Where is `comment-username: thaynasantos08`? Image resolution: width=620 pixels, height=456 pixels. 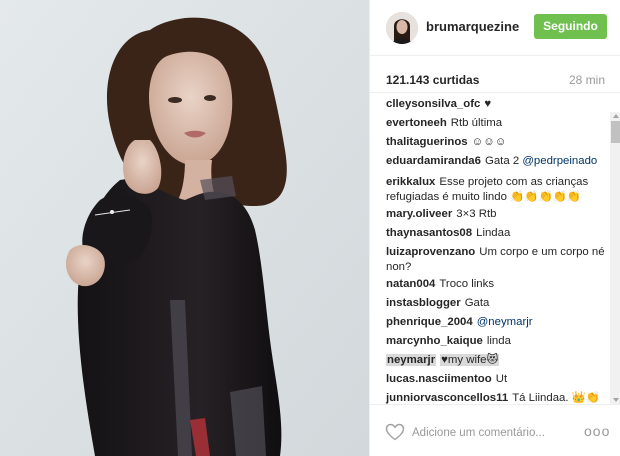
comment-username: thaynasantos08 is located at coordinates (429, 233).